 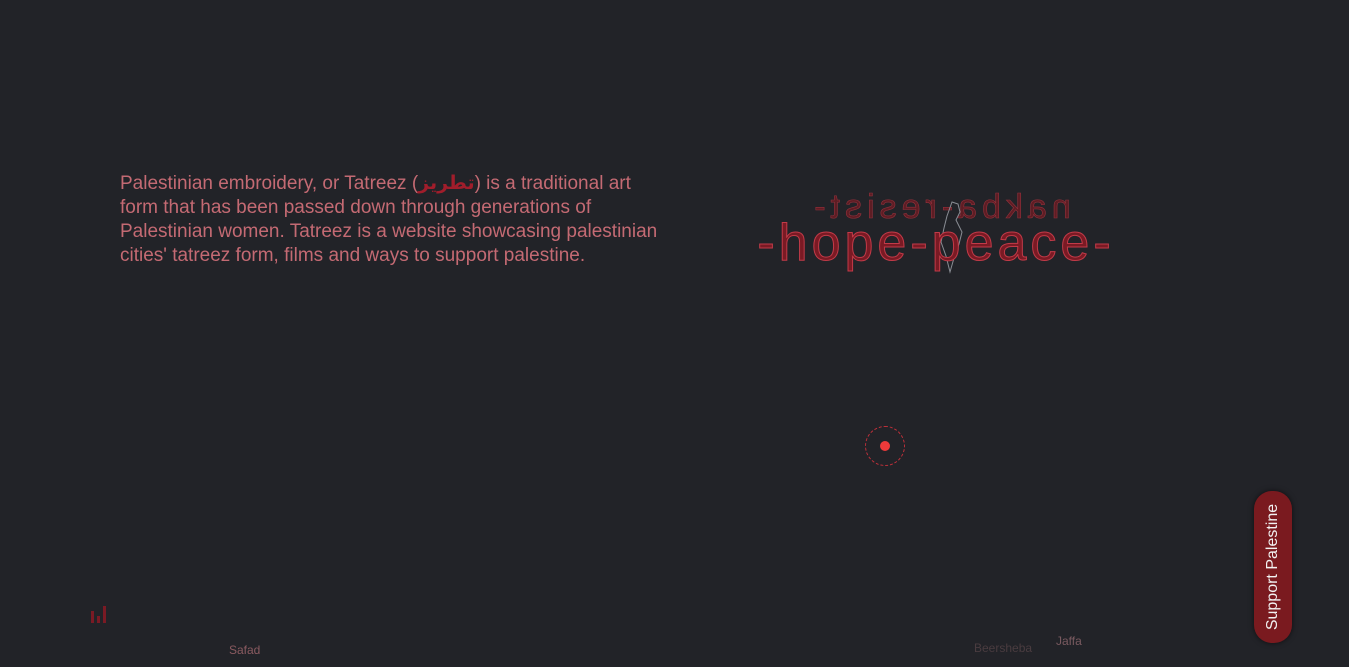 What do you see at coordinates (935, 243) in the screenshot?
I see `ring-text-front: -hope-peace-` at bounding box center [935, 243].